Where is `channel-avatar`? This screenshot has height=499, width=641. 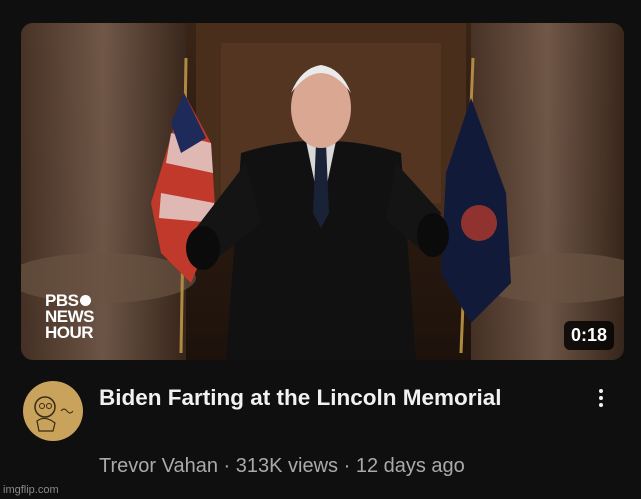 channel-avatar is located at coordinates (53, 411).